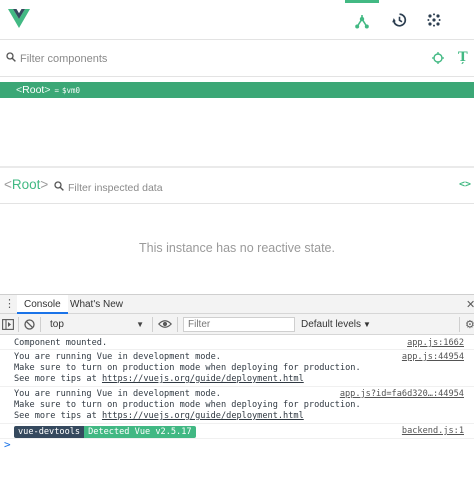  What do you see at coordinates (42, 304) in the screenshot?
I see `tab-console: Console` at bounding box center [42, 304].